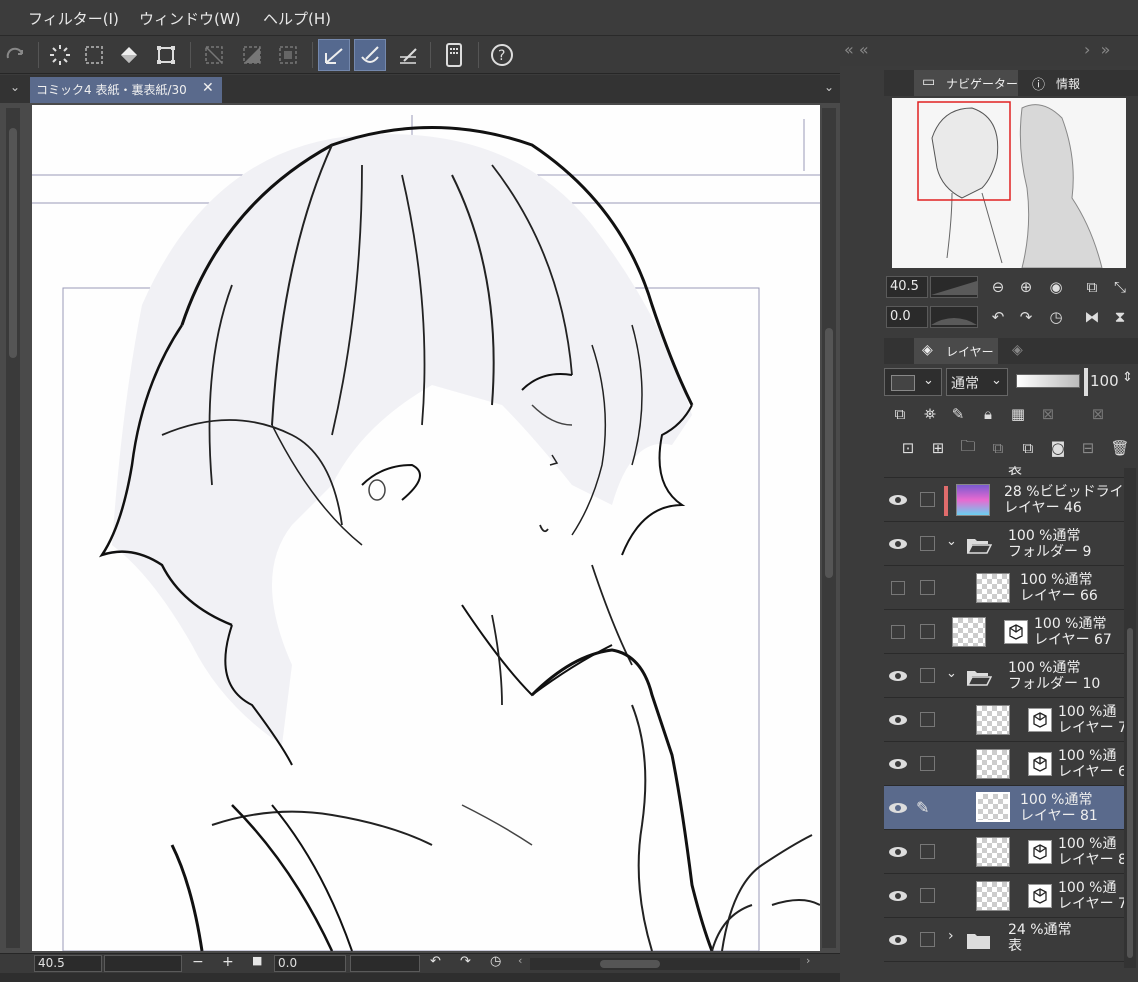 The width and height of the screenshot is (1138, 982). What do you see at coordinates (829, 528) in the screenshot?
I see `canvas-vertical-scrollbar` at bounding box center [829, 528].